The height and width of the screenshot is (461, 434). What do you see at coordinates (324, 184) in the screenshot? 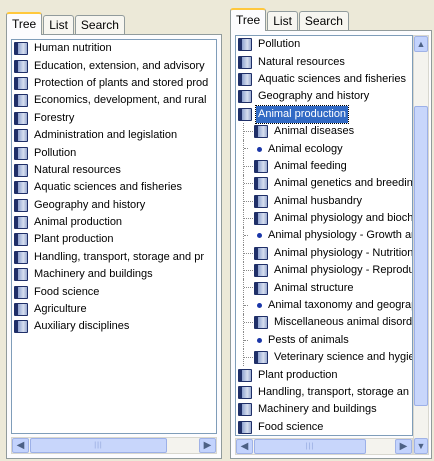
I see `tree-item: Animal genetics and breedin` at bounding box center [324, 184].